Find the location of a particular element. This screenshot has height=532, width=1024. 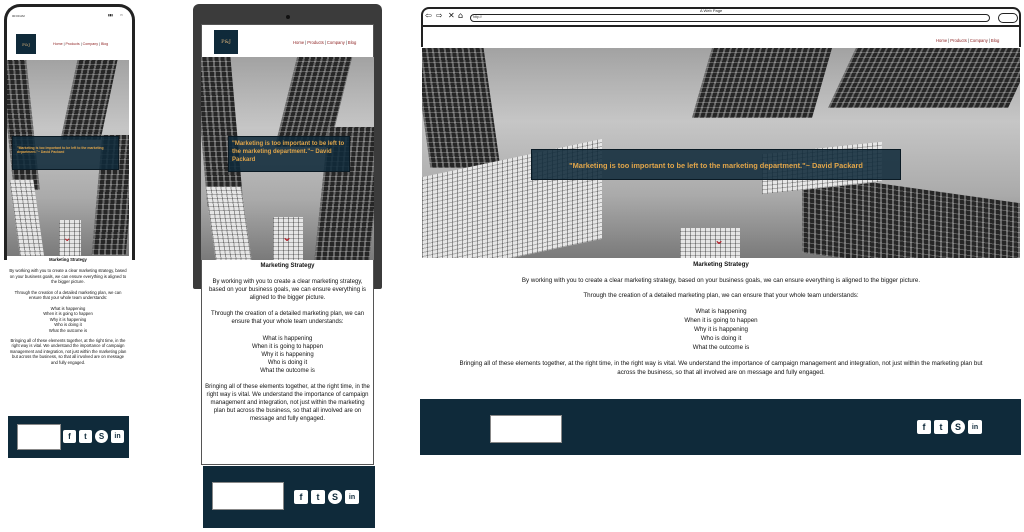

desktop-footer: f t S in is located at coordinates (720, 427).